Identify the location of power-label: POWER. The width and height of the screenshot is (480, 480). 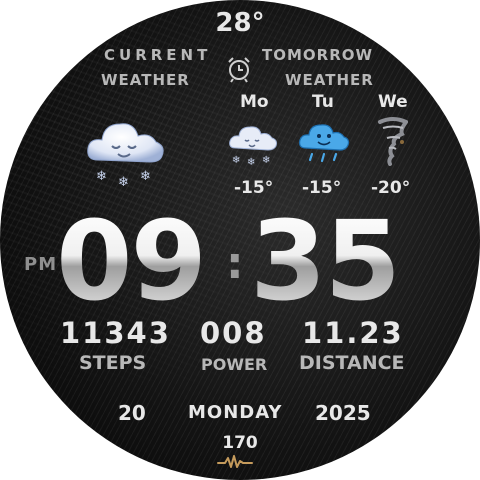
(234, 364).